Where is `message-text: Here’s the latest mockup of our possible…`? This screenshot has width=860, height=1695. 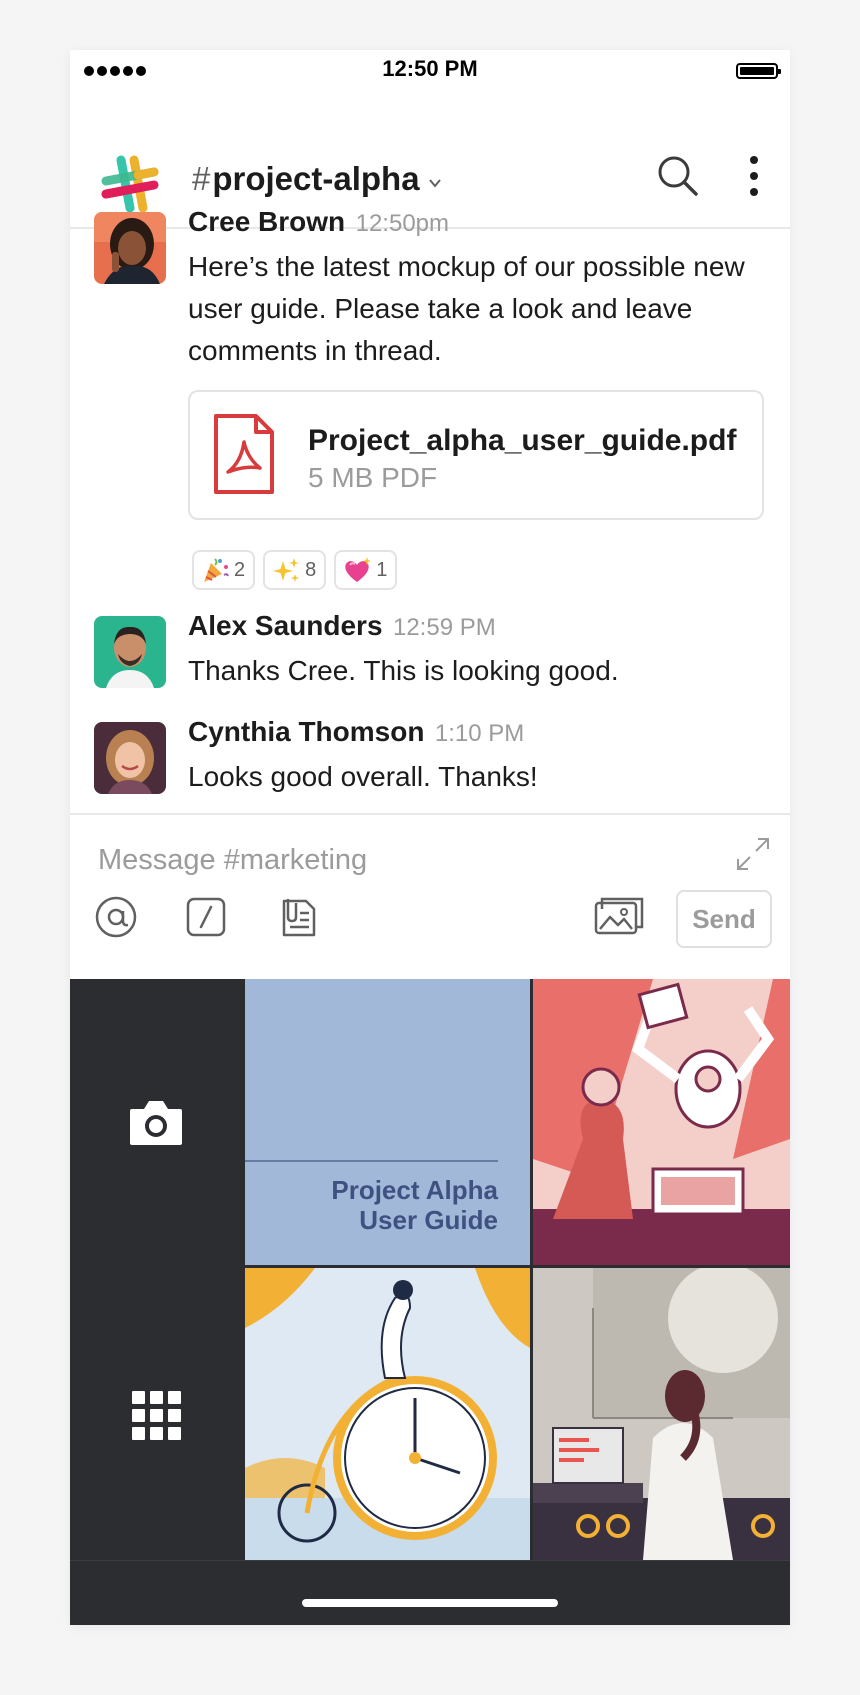
message-text: Here’s the latest mockup of our possible… is located at coordinates (466, 308).